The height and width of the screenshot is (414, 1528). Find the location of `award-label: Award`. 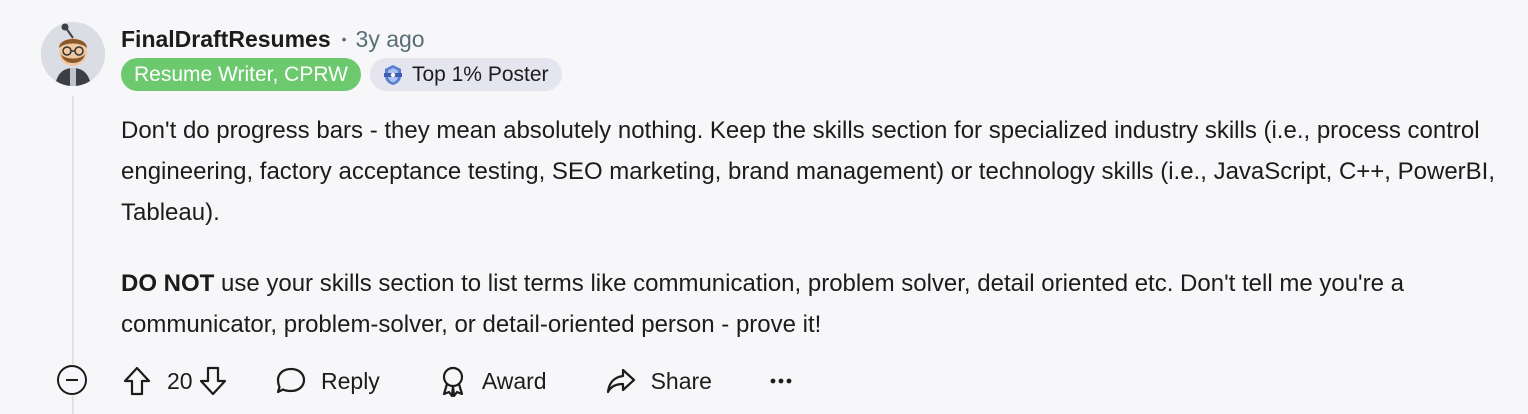

award-label: Award is located at coordinates (514, 380).